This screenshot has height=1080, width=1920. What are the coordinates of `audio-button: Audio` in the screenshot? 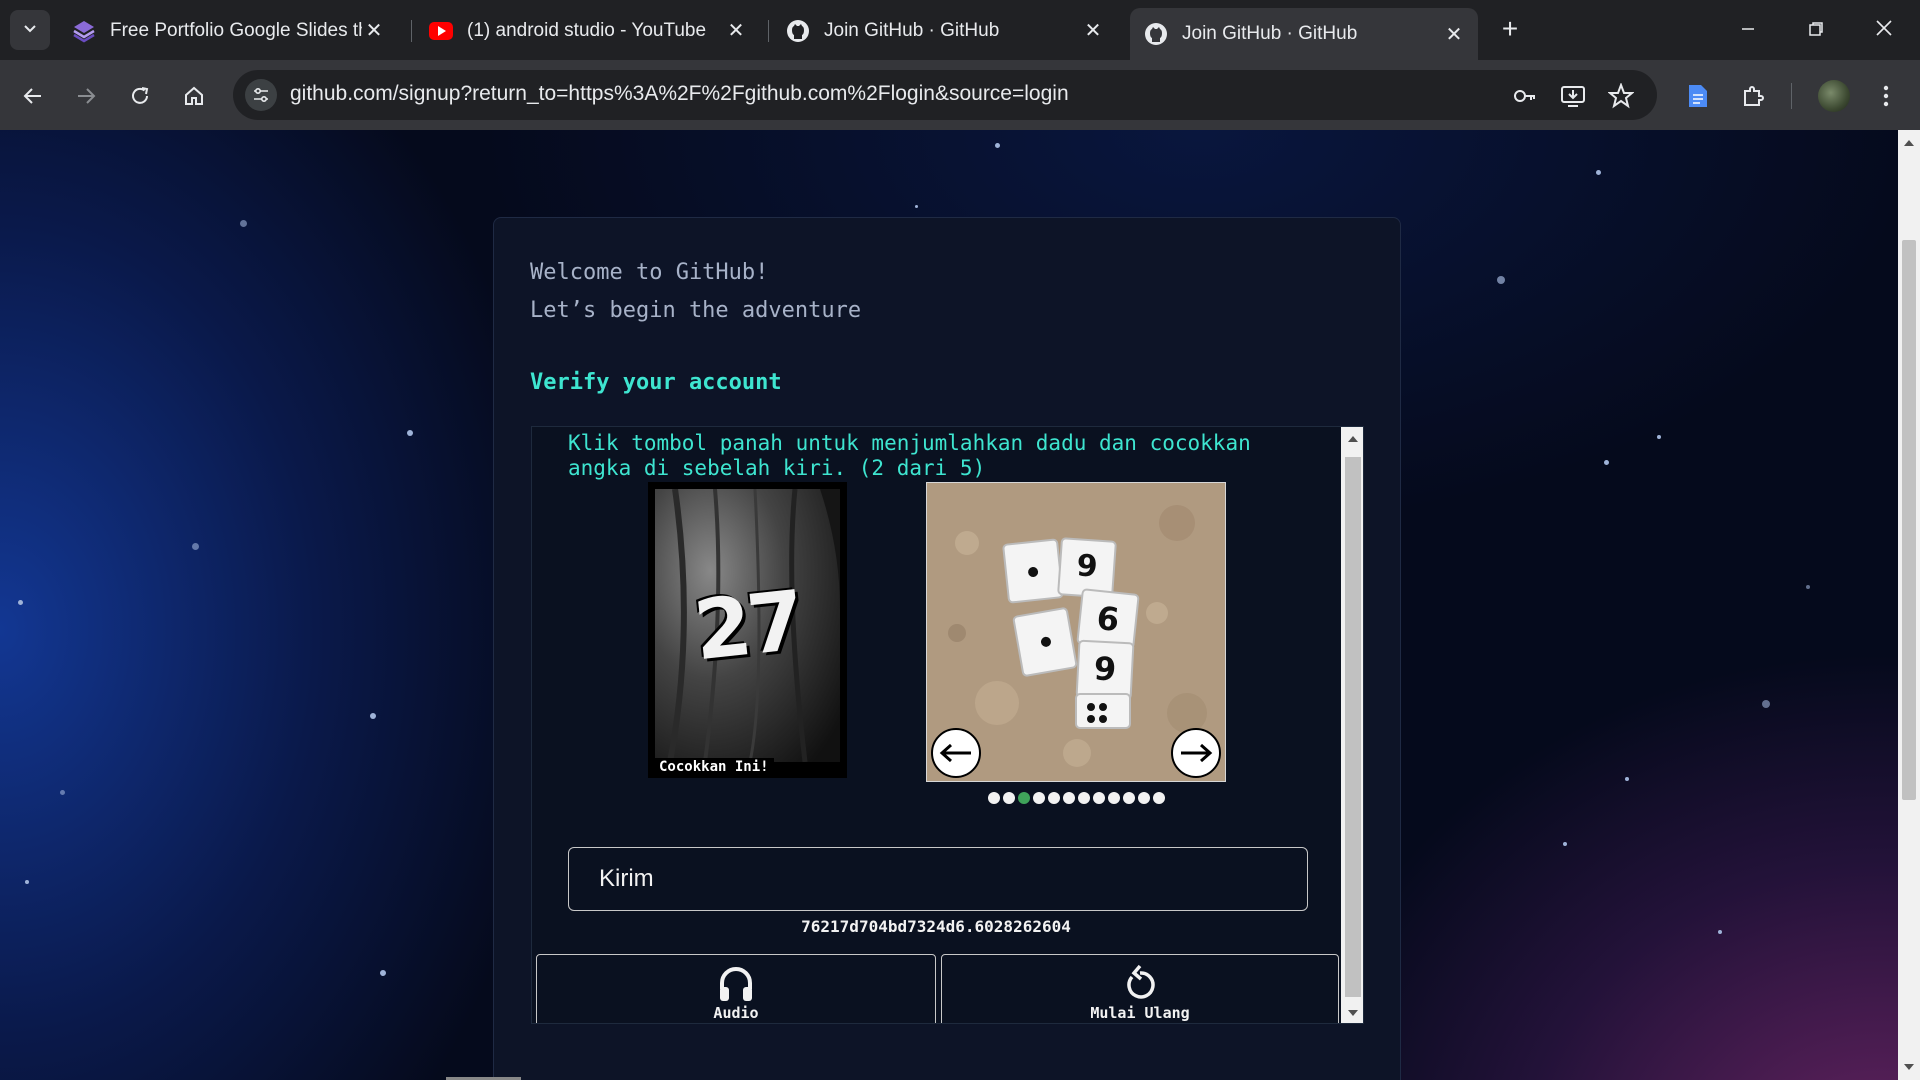 It's located at (736, 988).